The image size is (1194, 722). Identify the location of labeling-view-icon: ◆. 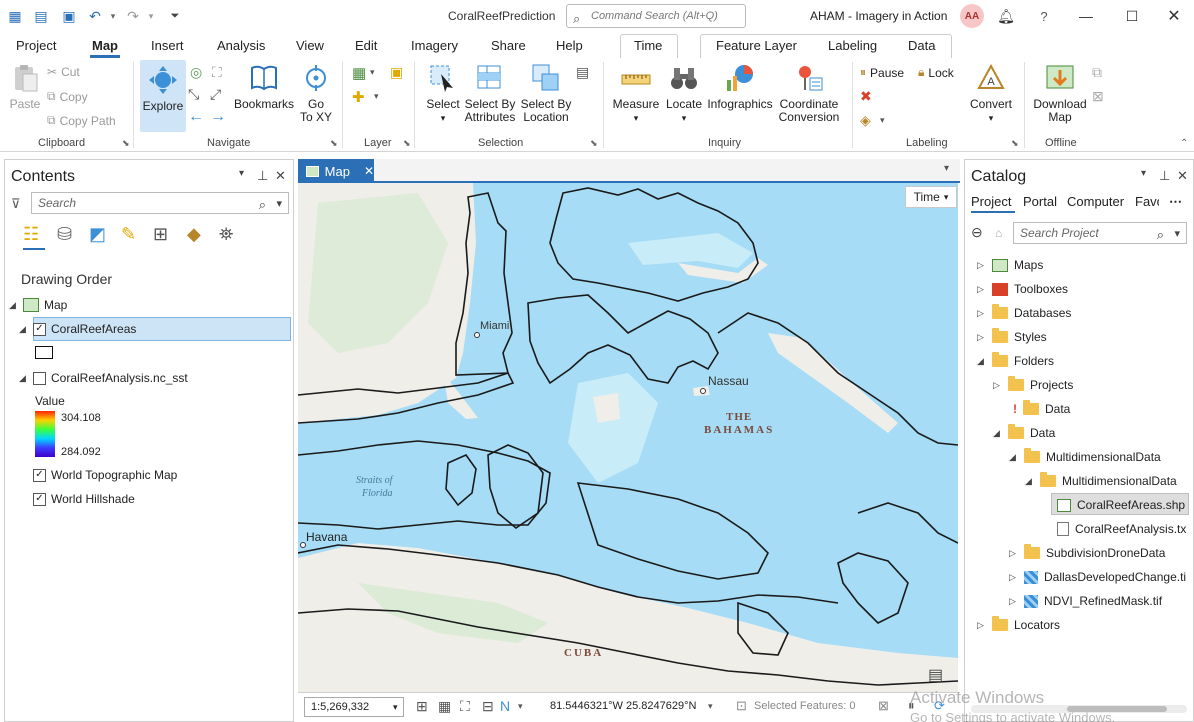
(194, 234).